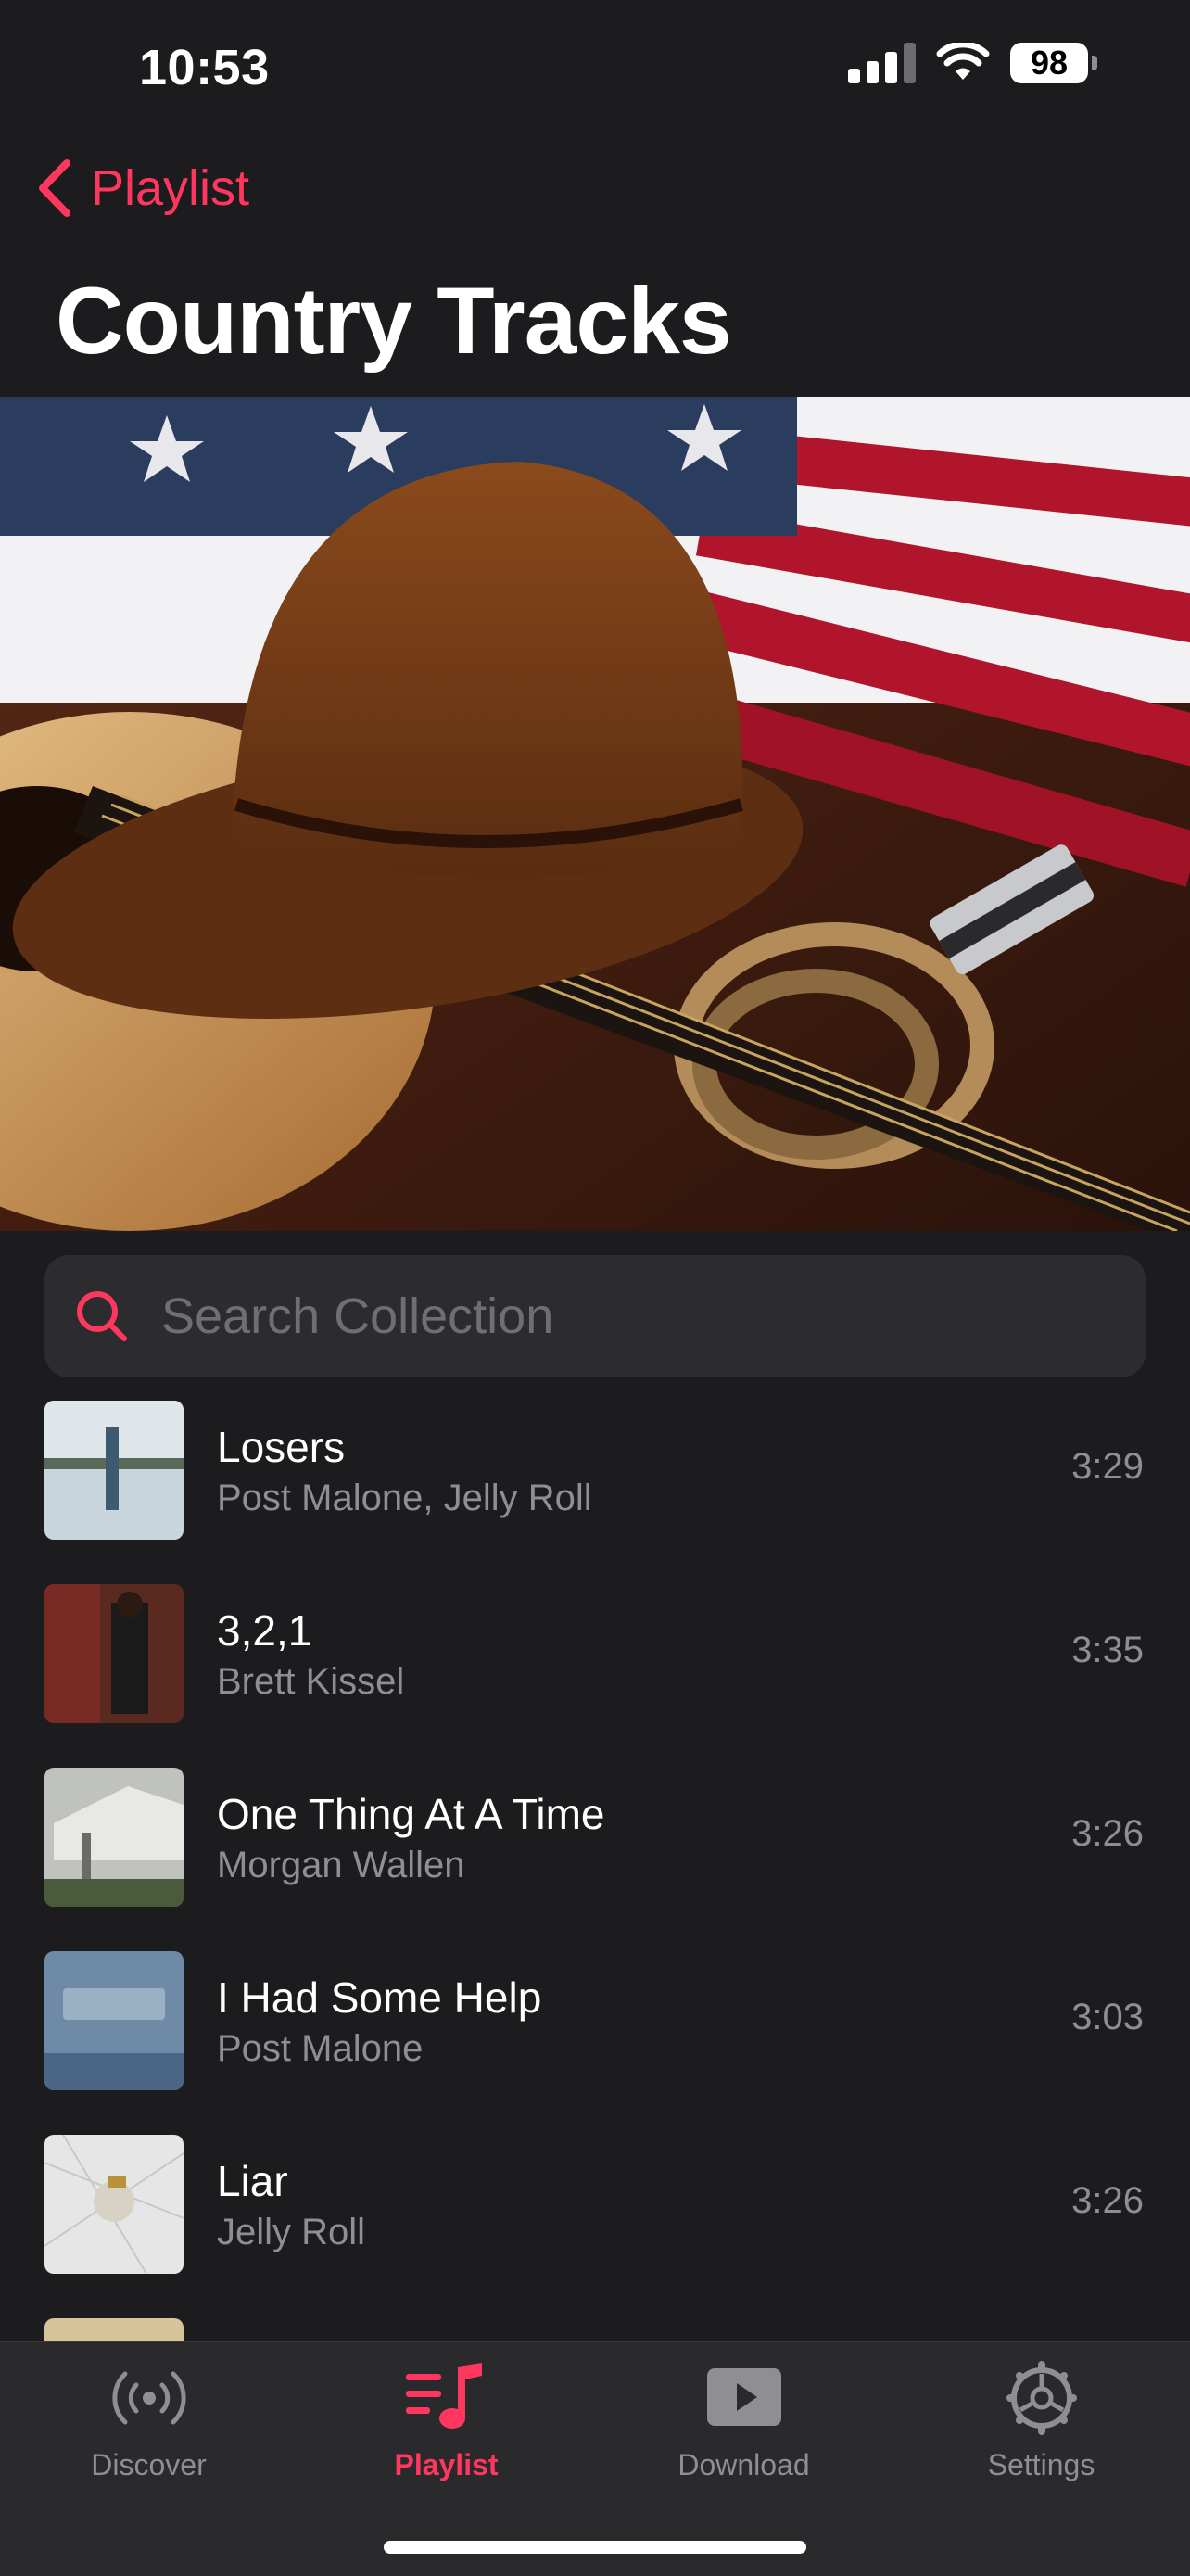 The image size is (1190, 2576). What do you see at coordinates (446, 2464) in the screenshot?
I see `tab-label: Playlist` at bounding box center [446, 2464].